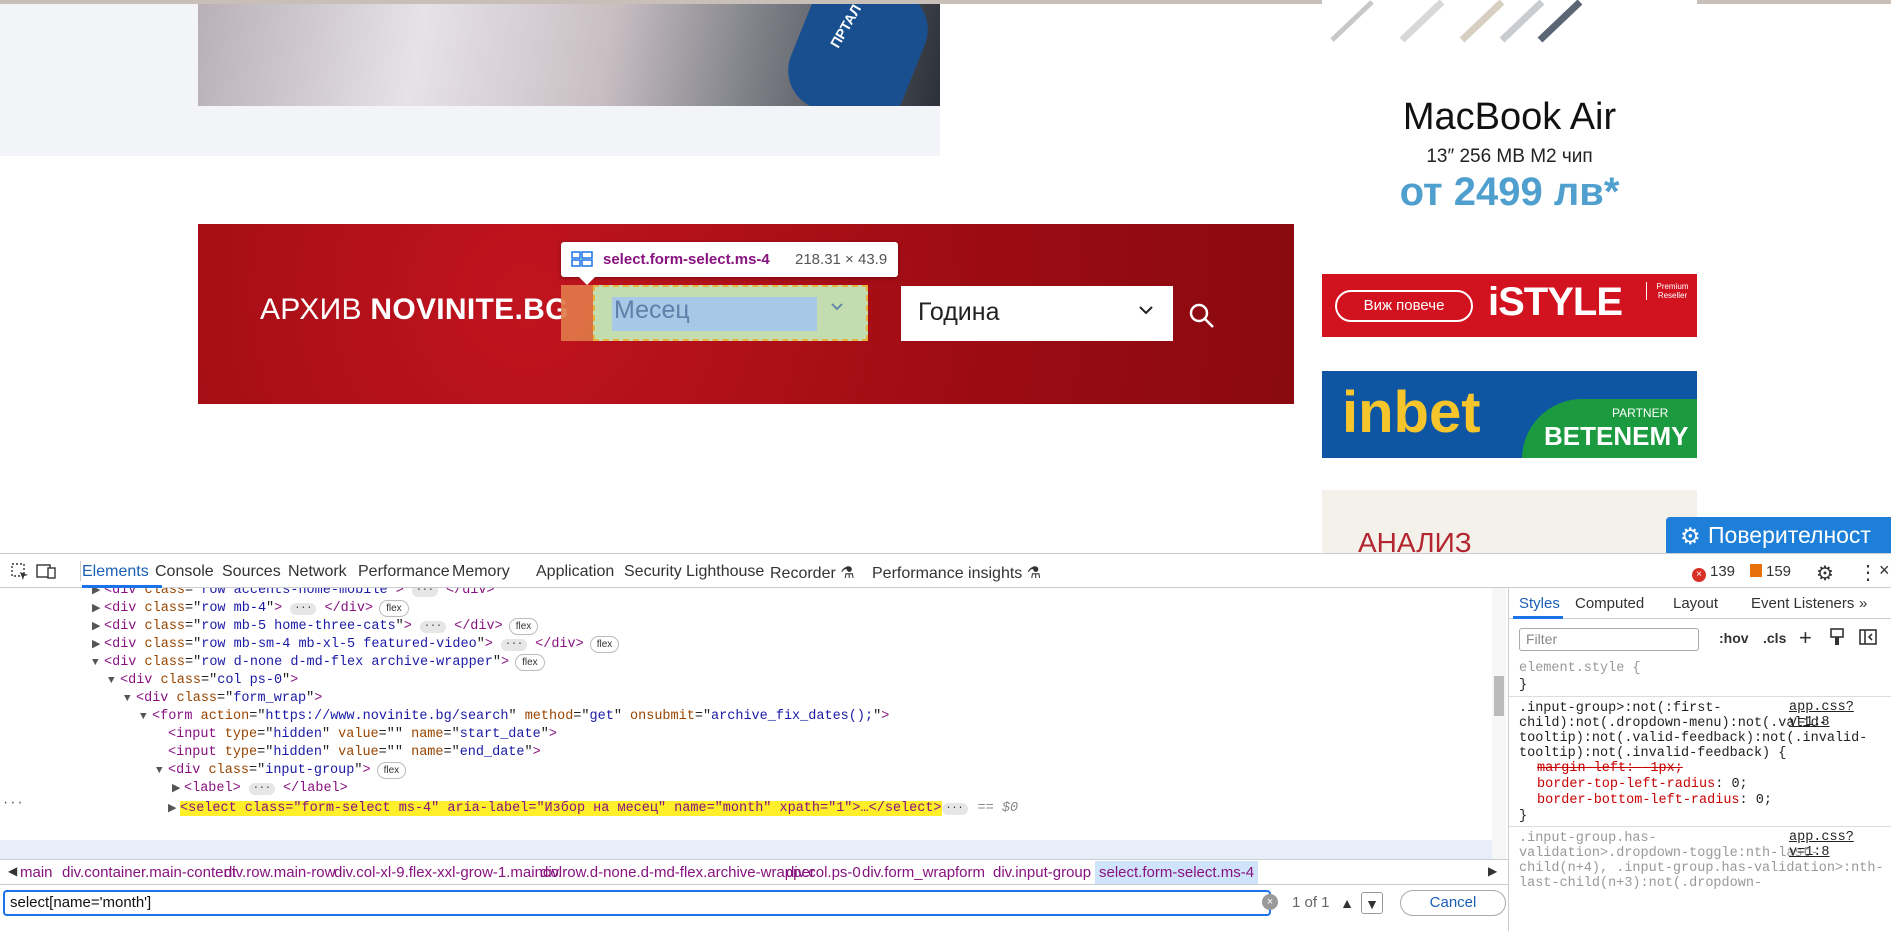  Describe the element at coordinates (956, 573) in the screenshot. I see `tab-performance-insights: Performance insights ⚗` at that location.